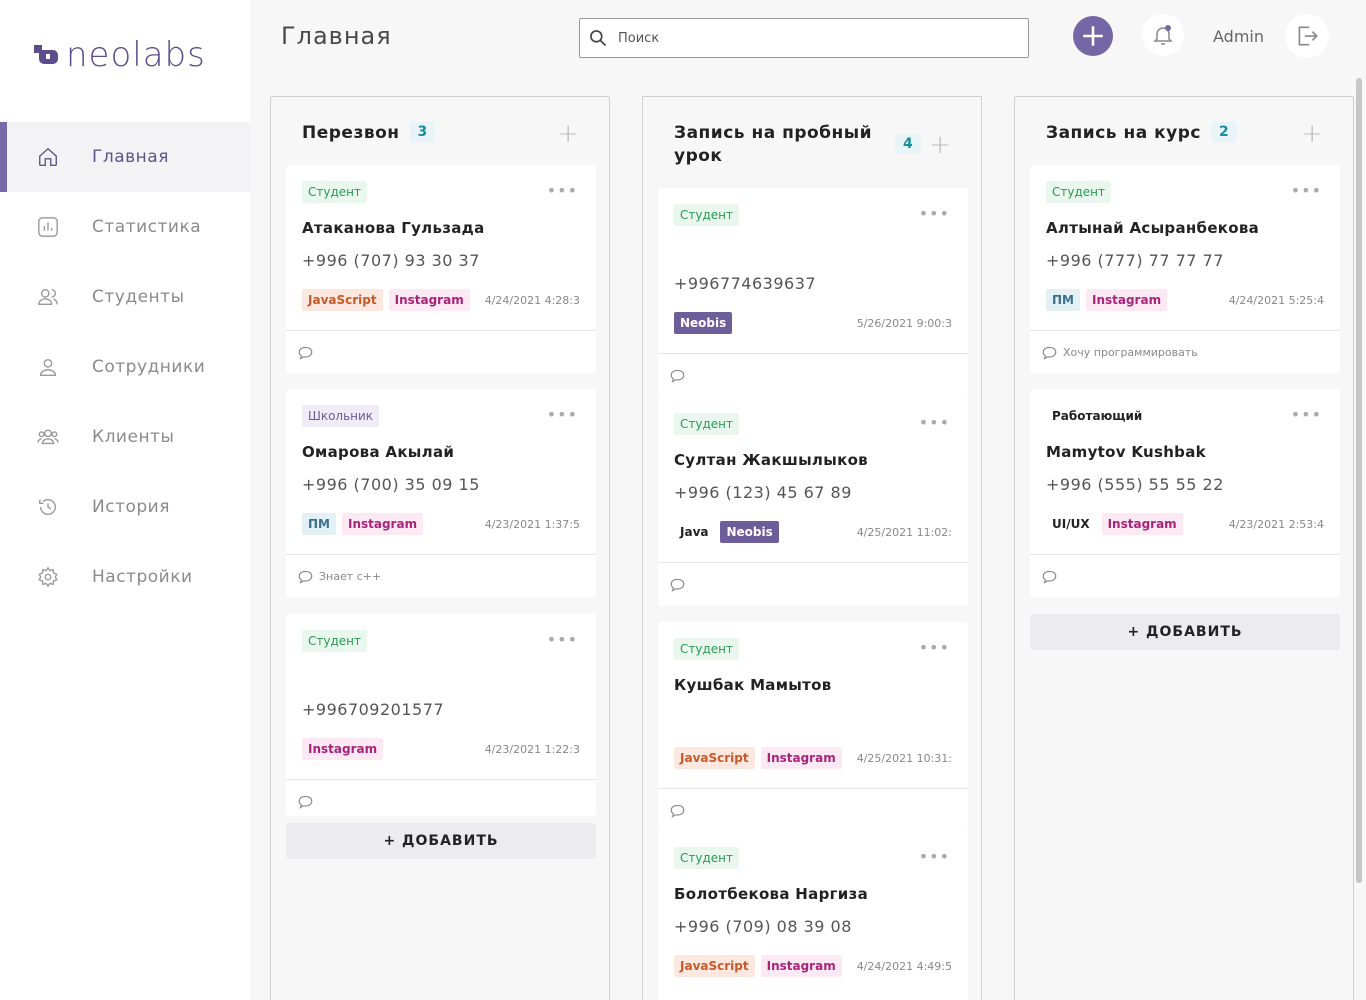 The width and height of the screenshot is (1366, 1000). What do you see at coordinates (441, 524) in the screenshot?
I see `card-tags: ПМ Instagram 4/23/2021 1:37:5` at bounding box center [441, 524].